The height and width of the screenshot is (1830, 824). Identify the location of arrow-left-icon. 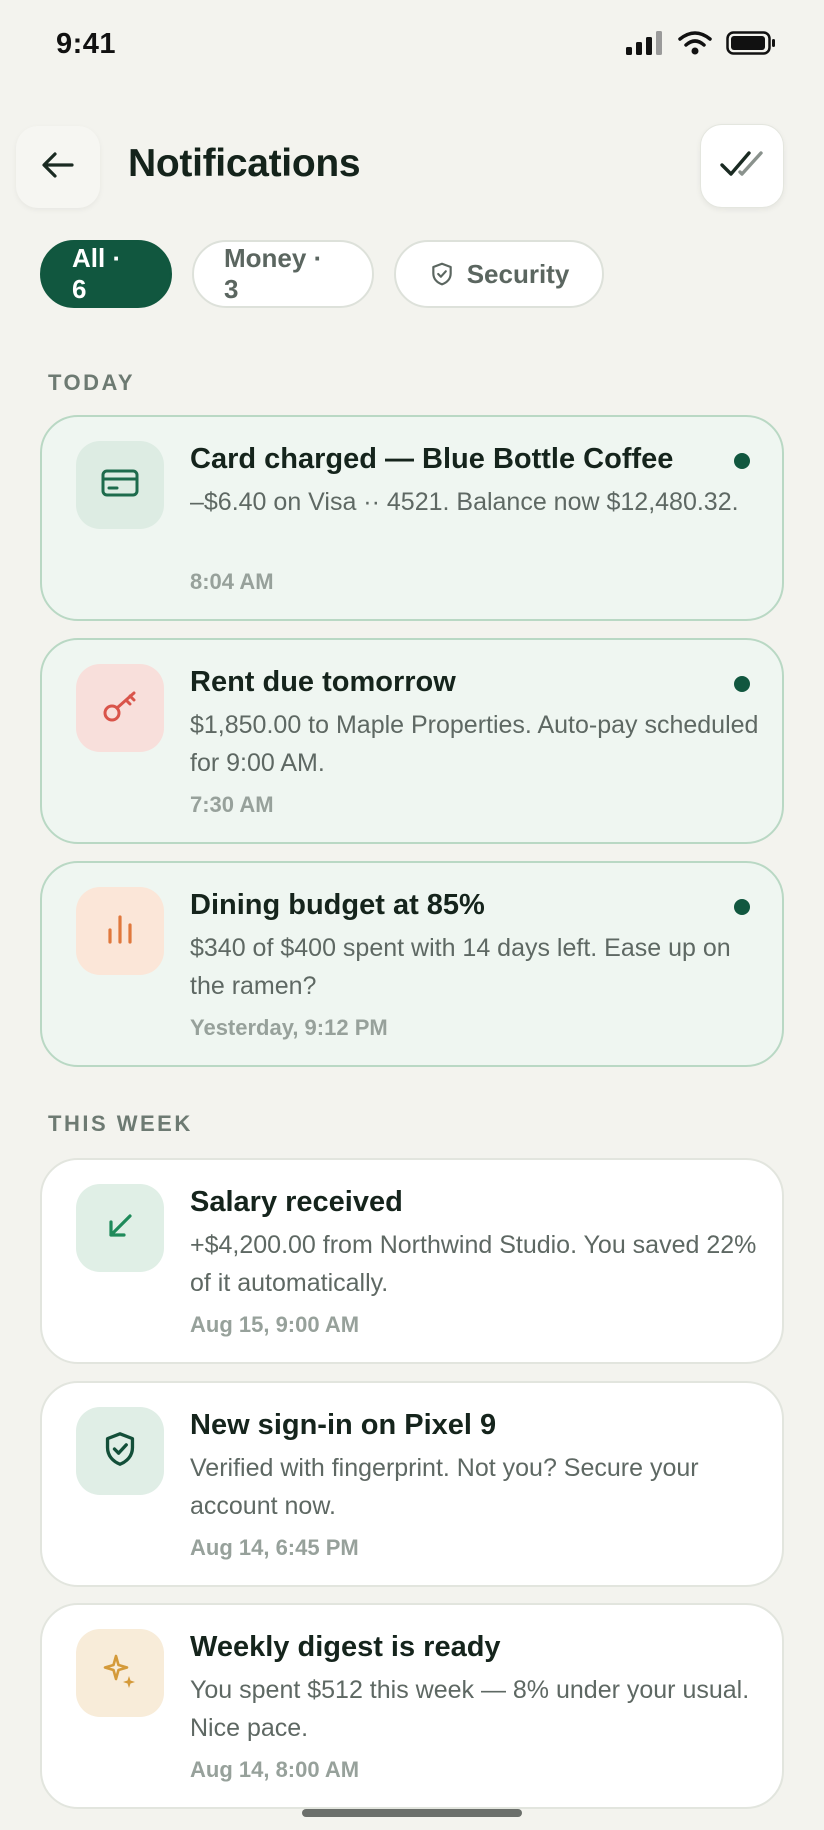
(58, 167).